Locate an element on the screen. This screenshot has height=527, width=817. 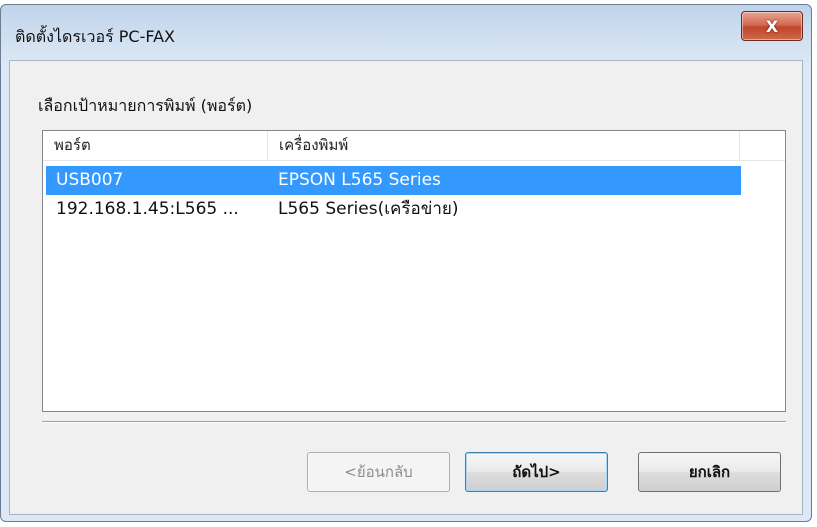
target-label: เลือกเป้าหมายการพิมพ์ (พอร์ต) is located at coordinates (145, 105).